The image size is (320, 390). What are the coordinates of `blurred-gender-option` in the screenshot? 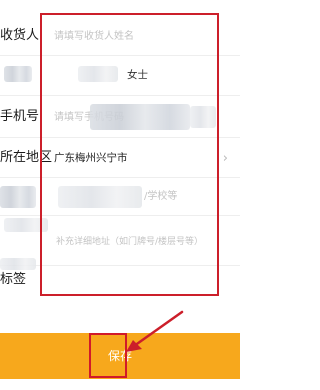 It's located at (18, 74).